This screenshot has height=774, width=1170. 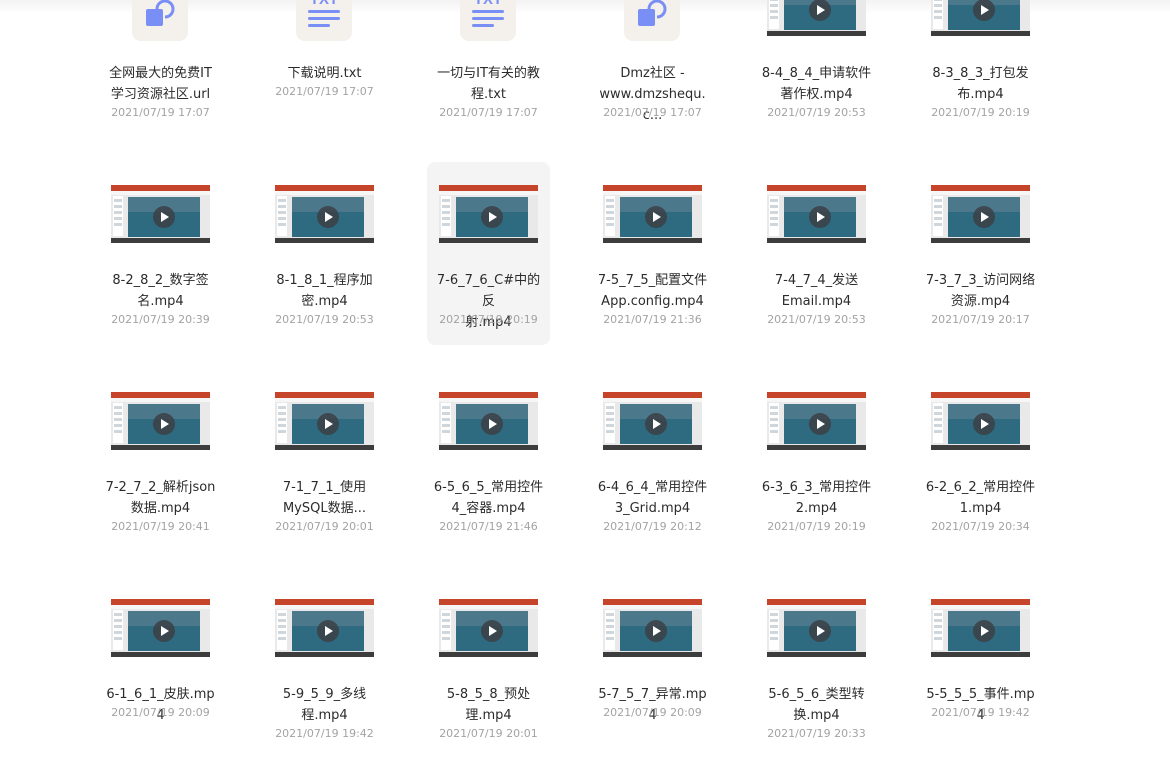 I want to click on file-tile: TXT 一切与IT有关的教程.txt2021/07/19 17:07, so click(x=488, y=69).